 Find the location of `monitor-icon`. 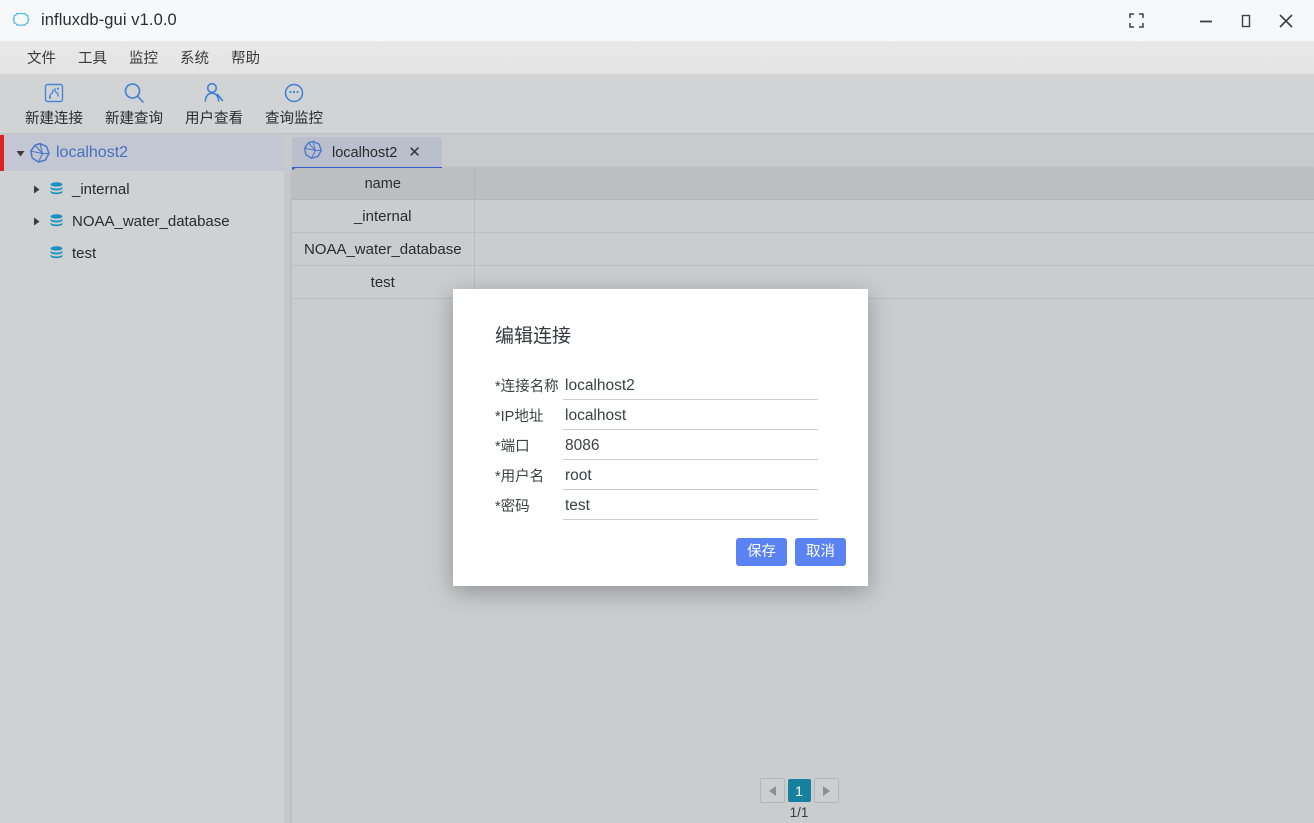

monitor-icon is located at coordinates (294, 92).